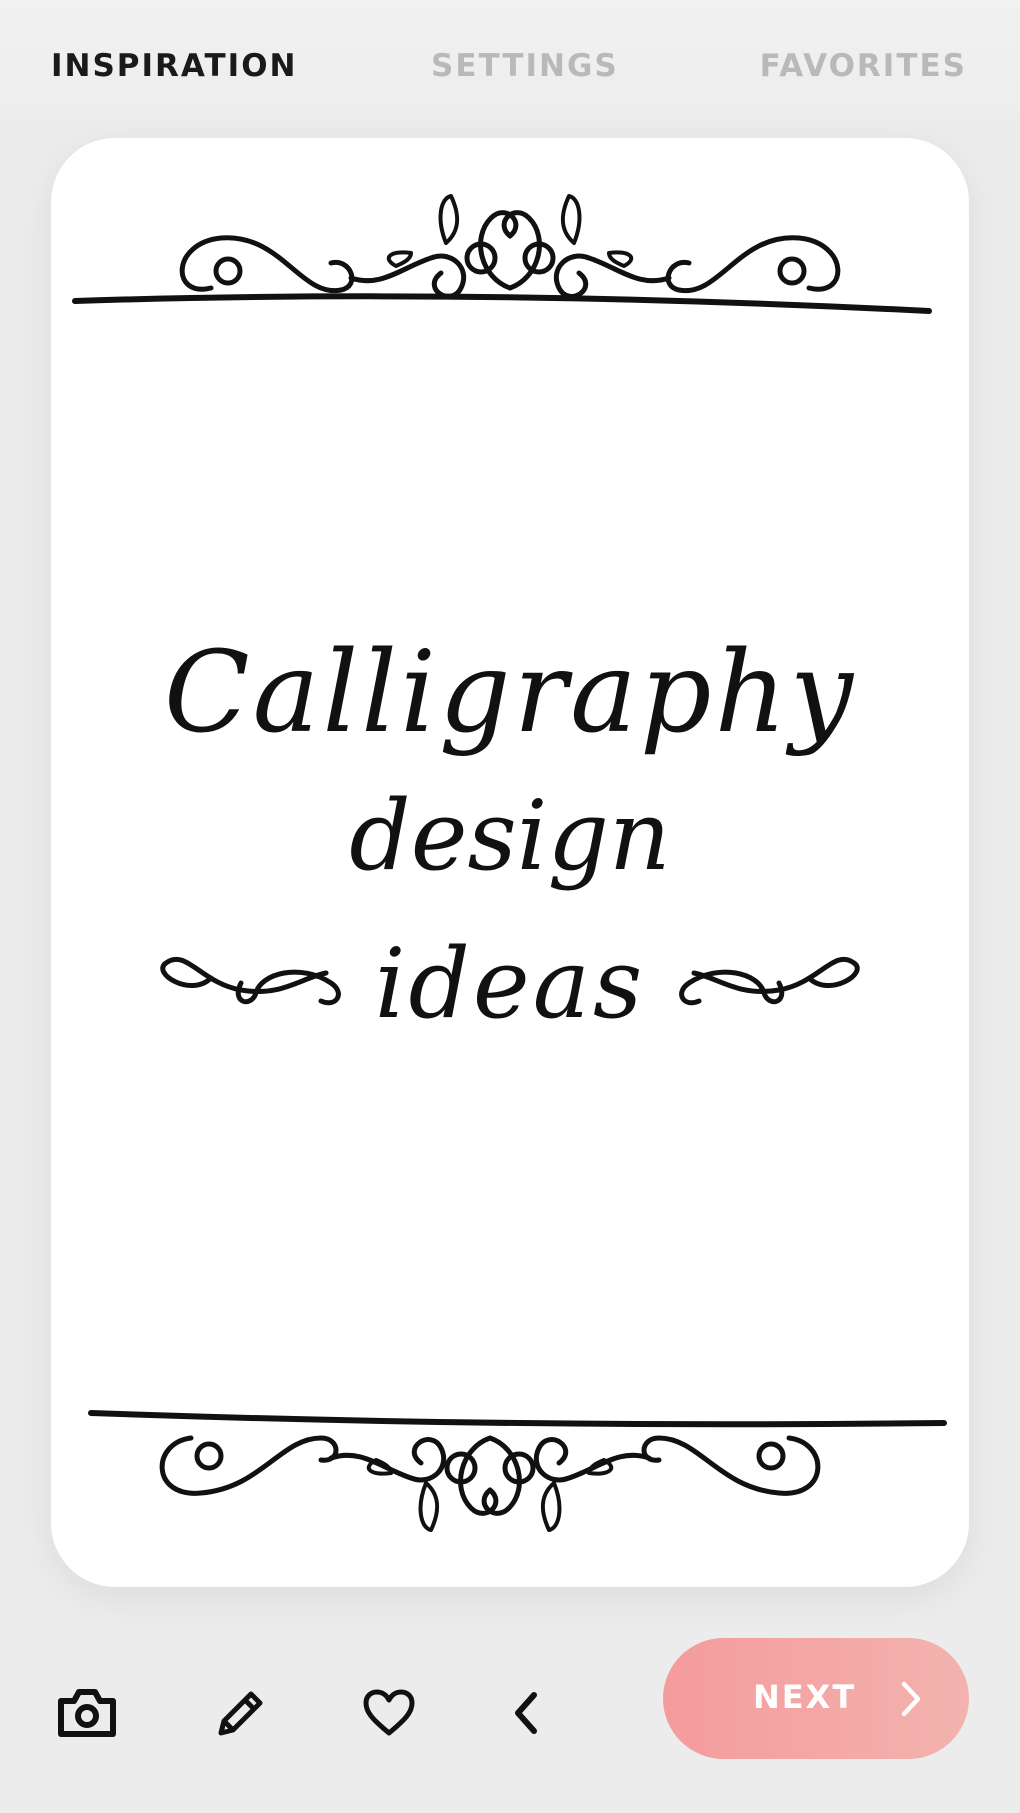 The height and width of the screenshot is (1813, 1020). What do you see at coordinates (174, 66) in the screenshot?
I see `tab-inspiration: INSPIRATION` at bounding box center [174, 66].